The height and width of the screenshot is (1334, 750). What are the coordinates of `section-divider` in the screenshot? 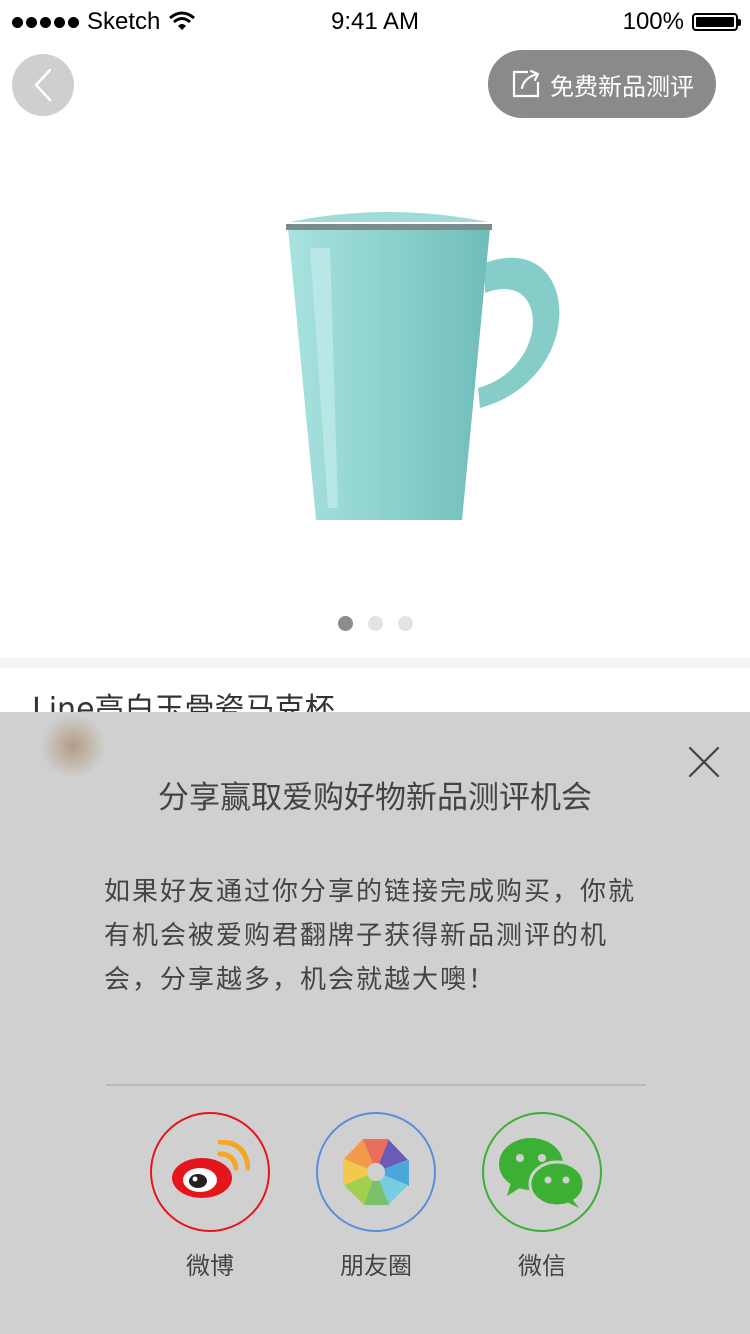 It's located at (375, 663).